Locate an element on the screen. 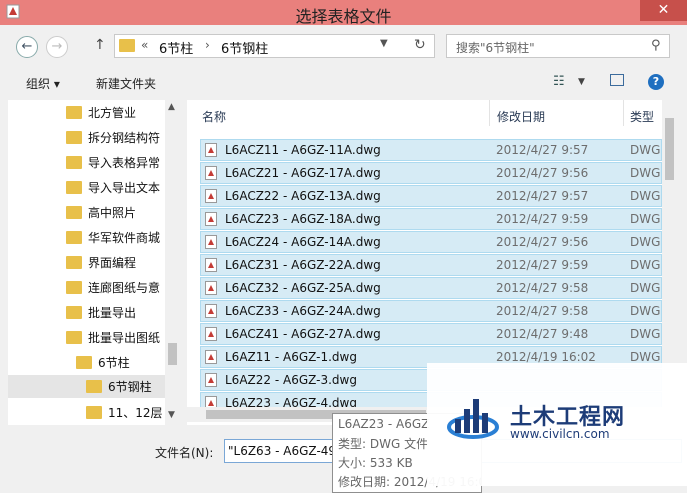 The width and height of the screenshot is (687, 493). file-name: L6AZ22 - A6GZ-3.dwg is located at coordinates (291, 380).